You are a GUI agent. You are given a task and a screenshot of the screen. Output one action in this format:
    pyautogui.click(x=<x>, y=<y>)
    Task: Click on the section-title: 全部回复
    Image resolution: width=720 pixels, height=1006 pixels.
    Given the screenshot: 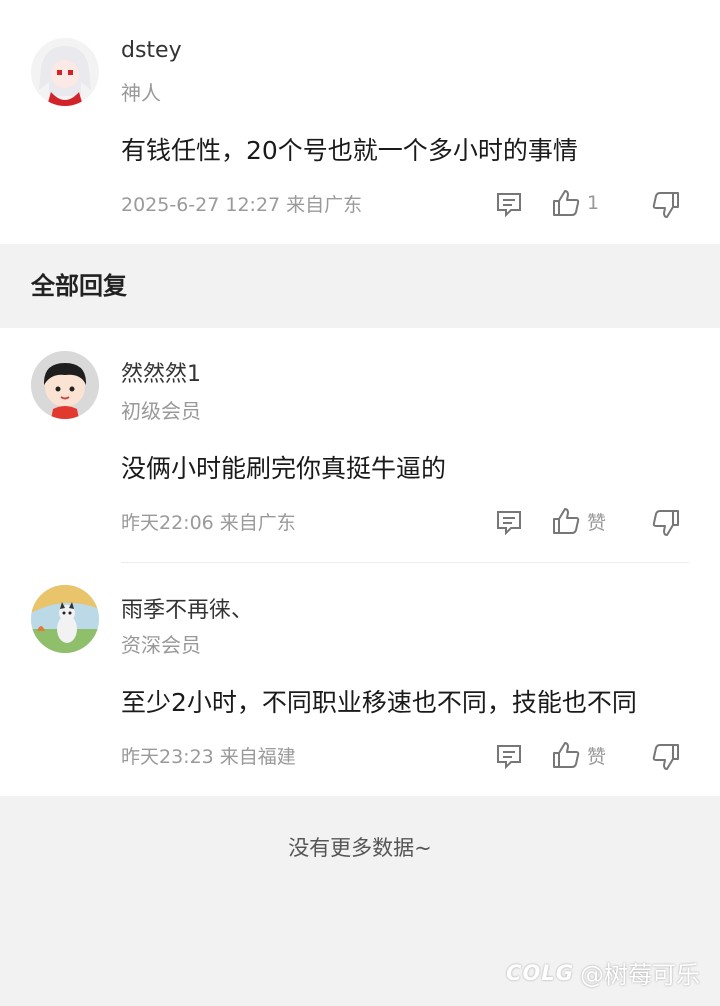 What is the action you would take?
    pyautogui.click(x=79, y=286)
    